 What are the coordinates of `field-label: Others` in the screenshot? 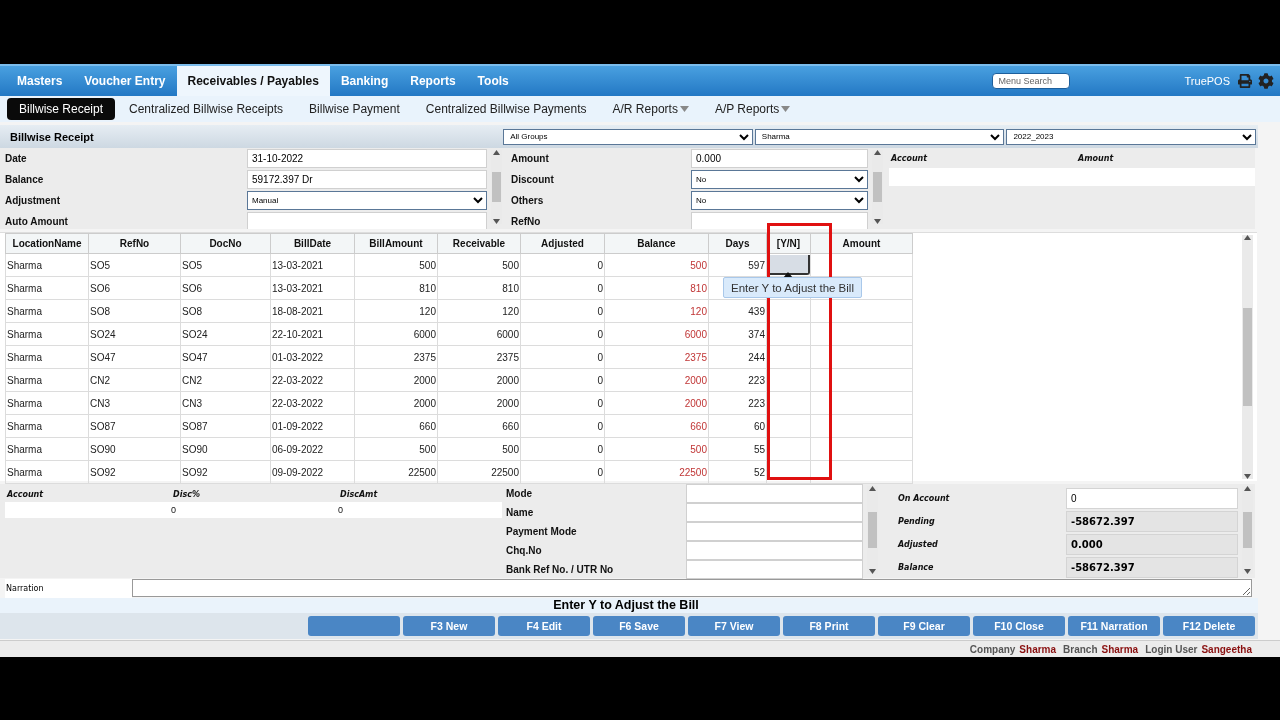 It's located at (528, 200).